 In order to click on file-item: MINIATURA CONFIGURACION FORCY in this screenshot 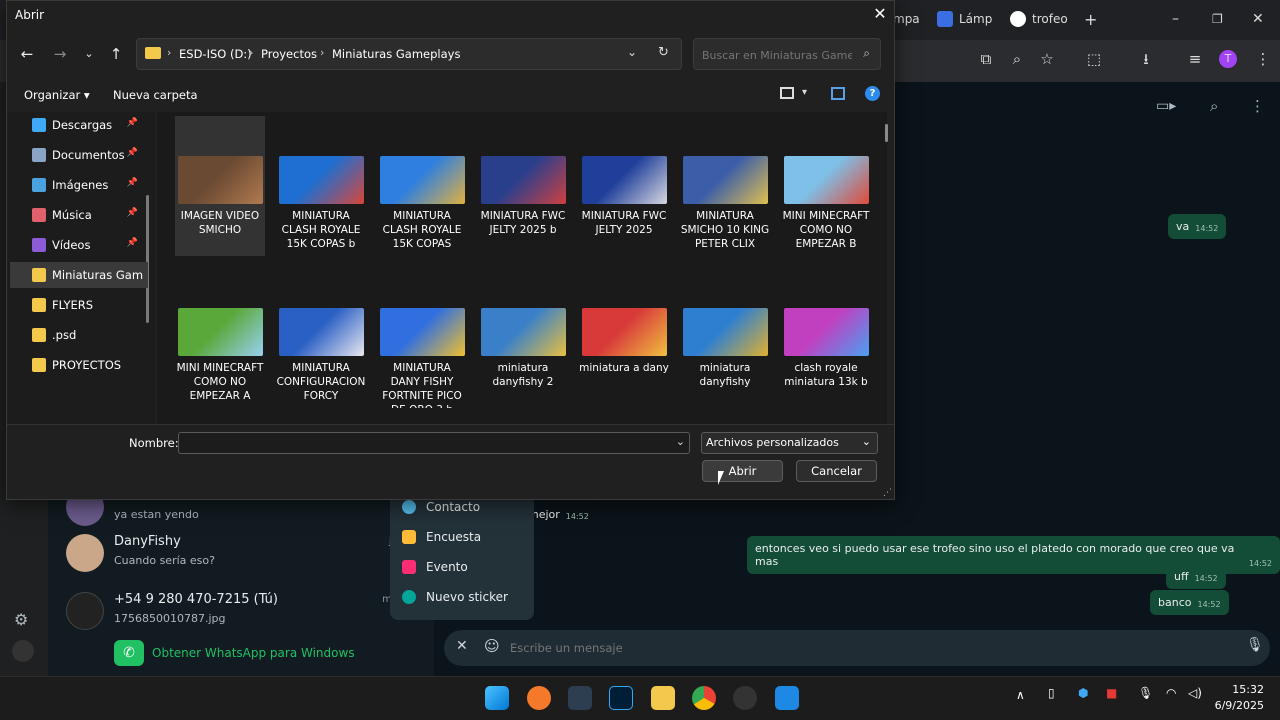, I will do `click(321, 338)`.